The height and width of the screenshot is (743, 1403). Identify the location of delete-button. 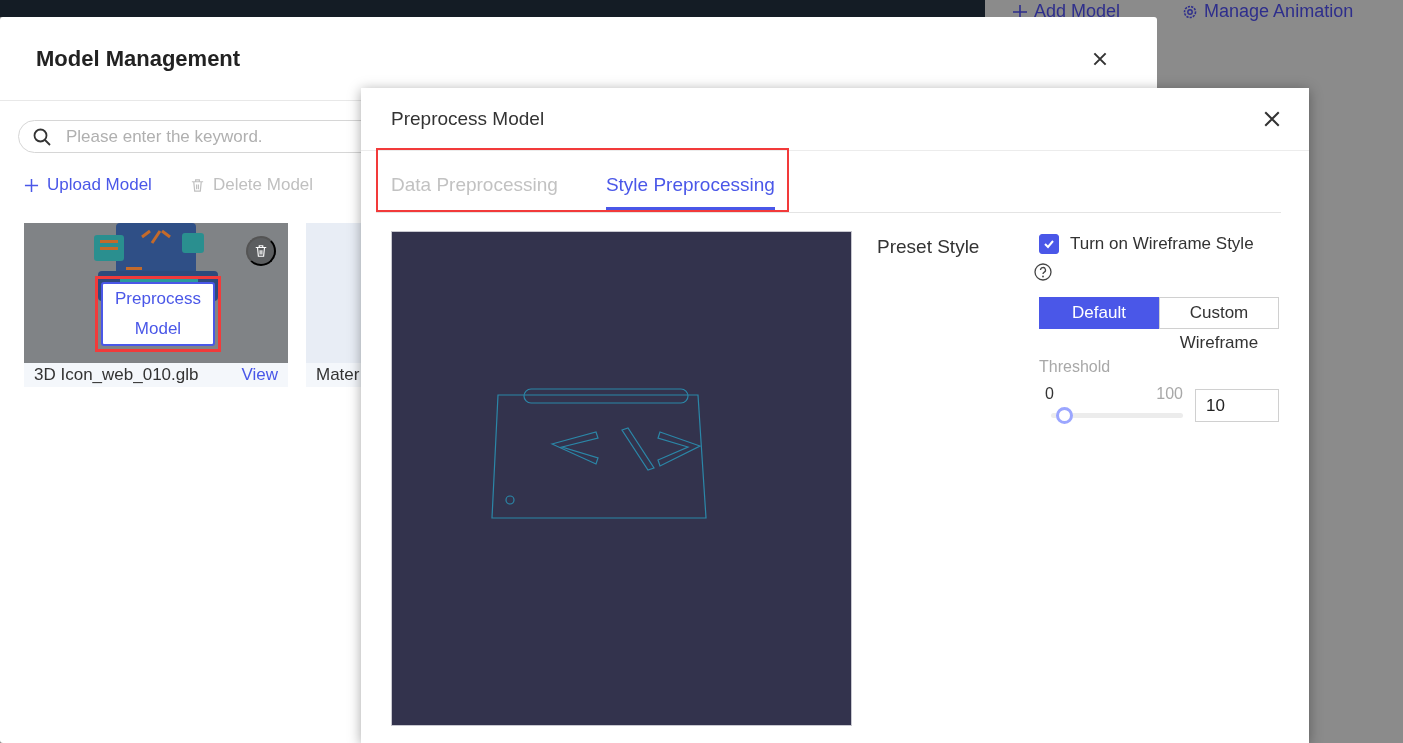
(261, 251).